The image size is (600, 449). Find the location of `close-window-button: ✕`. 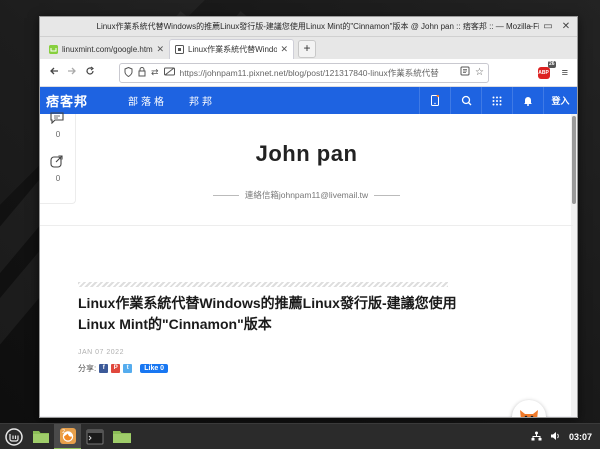

close-window-button: ✕ is located at coordinates (566, 27).